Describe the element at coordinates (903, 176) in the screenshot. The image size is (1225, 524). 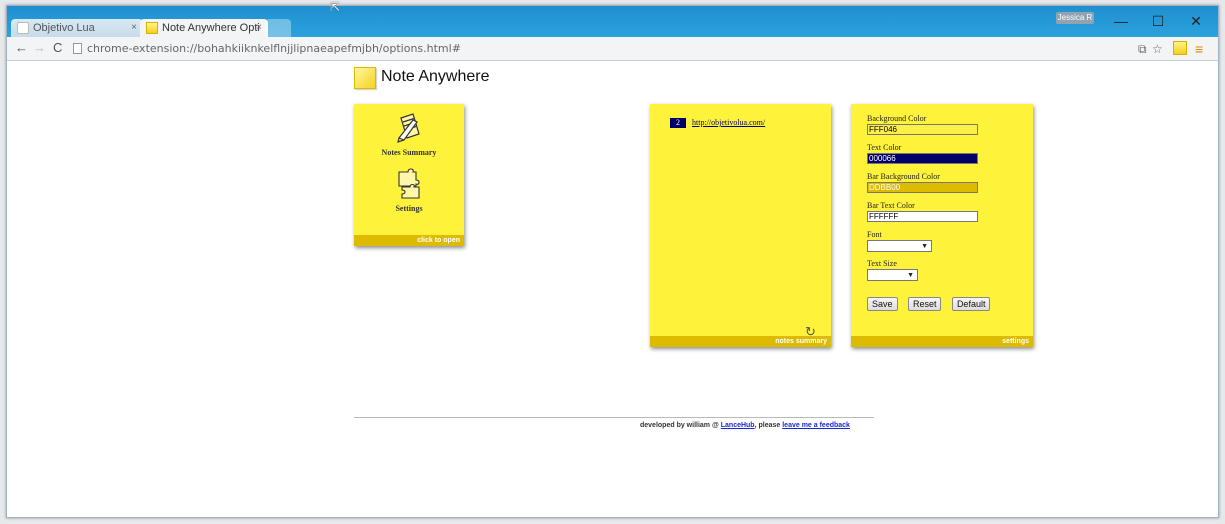
I see `bar-background-color-label: Bar Background Color` at that location.